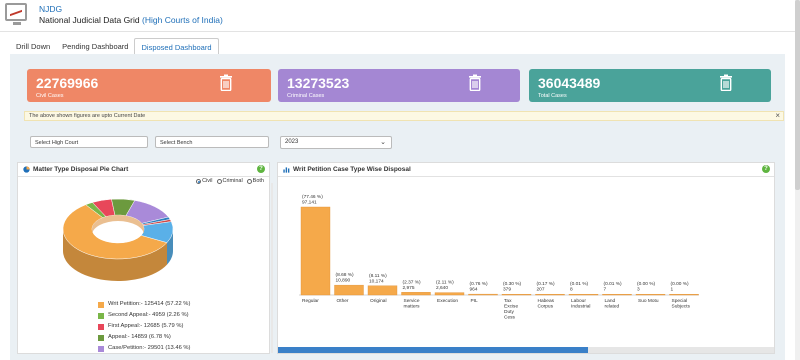 Image resolution: width=800 pixels, height=360 pixels. I want to click on bar-value-label: 2,975, so click(409, 288).